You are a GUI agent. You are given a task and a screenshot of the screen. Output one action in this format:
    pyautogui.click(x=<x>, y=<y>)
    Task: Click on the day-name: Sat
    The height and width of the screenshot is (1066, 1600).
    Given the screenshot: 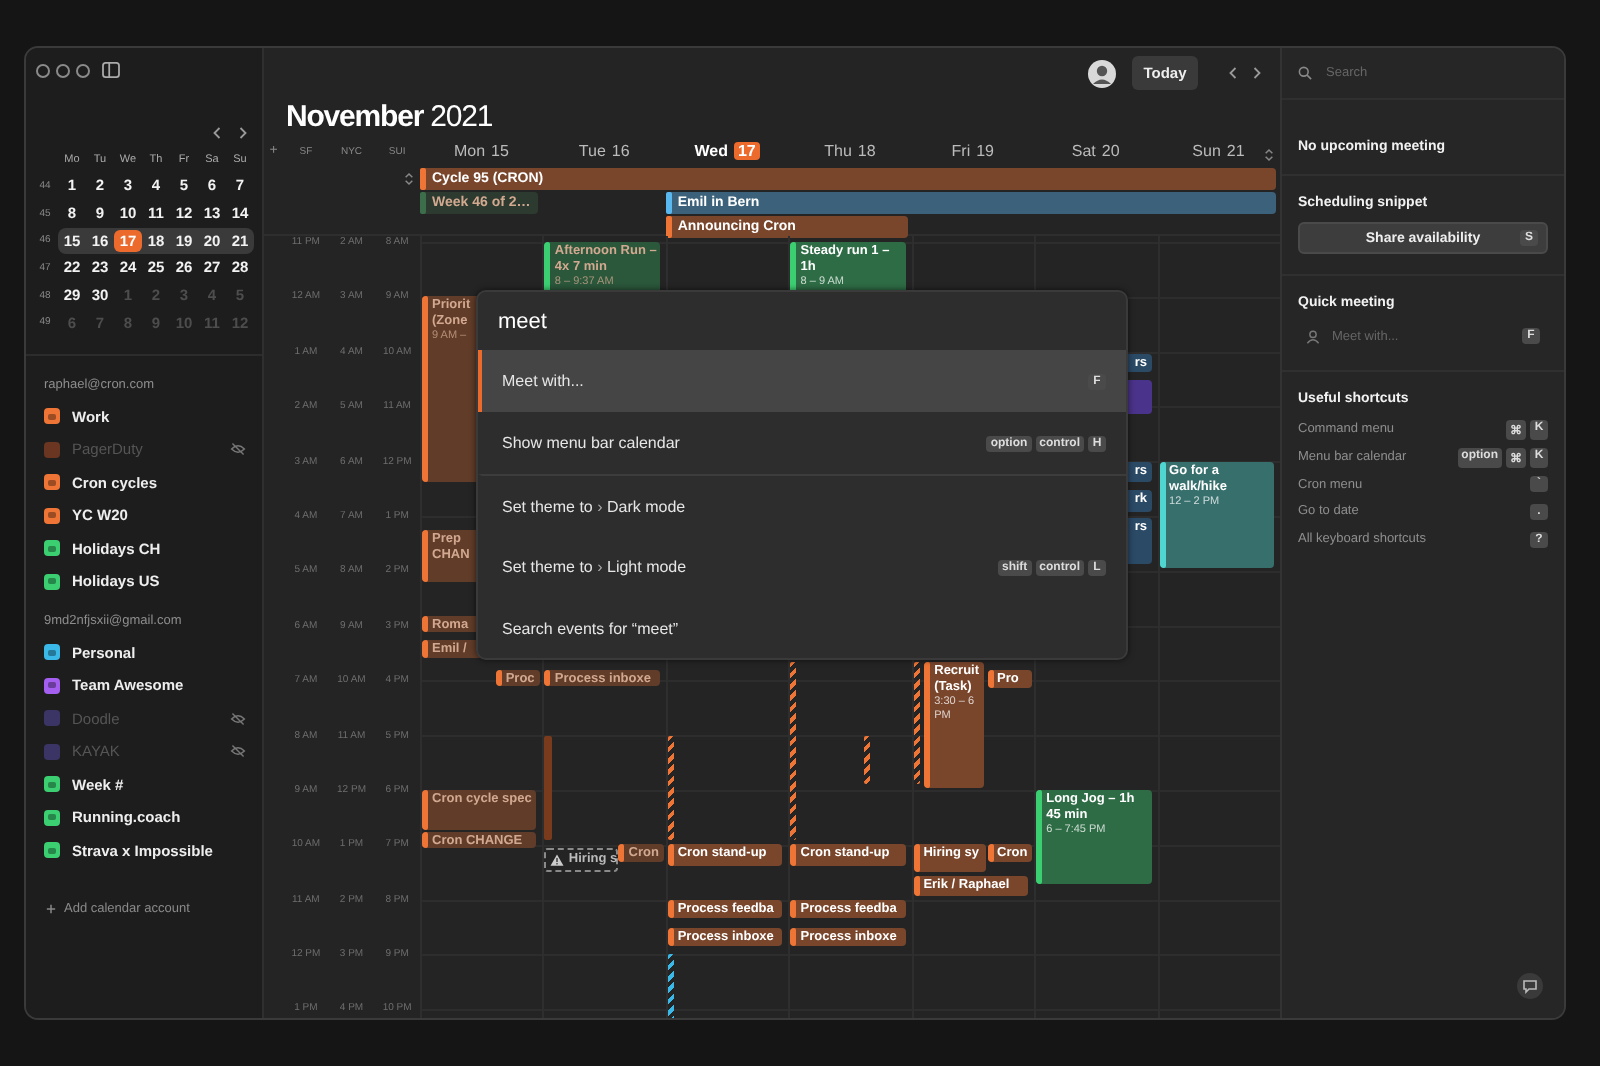 What is the action you would take?
    pyautogui.click(x=1083, y=151)
    